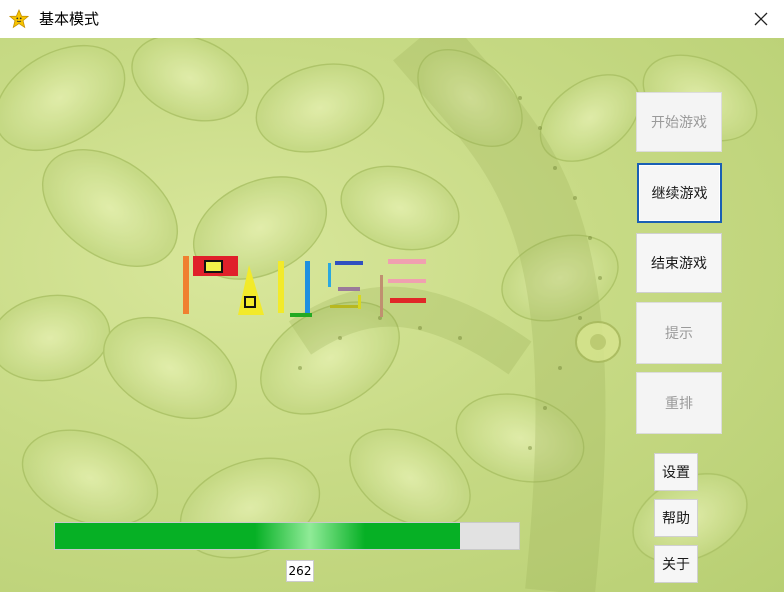 The height and width of the screenshot is (592, 784). What do you see at coordinates (676, 518) in the screenshot?
I see `help-button: 帮助` at bounding box center [676, 518].